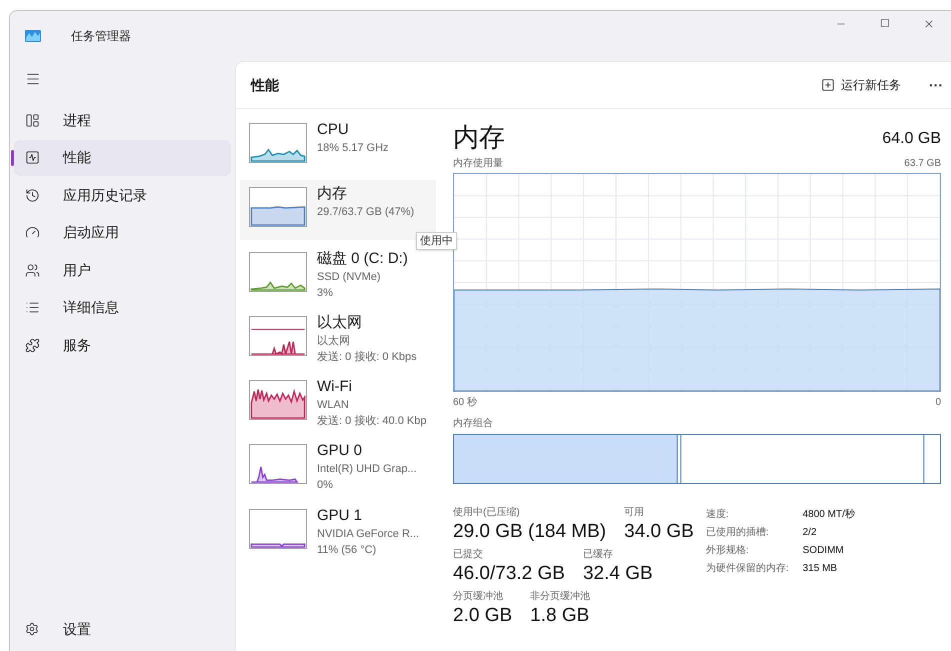 Image resolution: width=951 pixels, height=651 pixels. I want to click on maximize-icon, so click(885, 23).